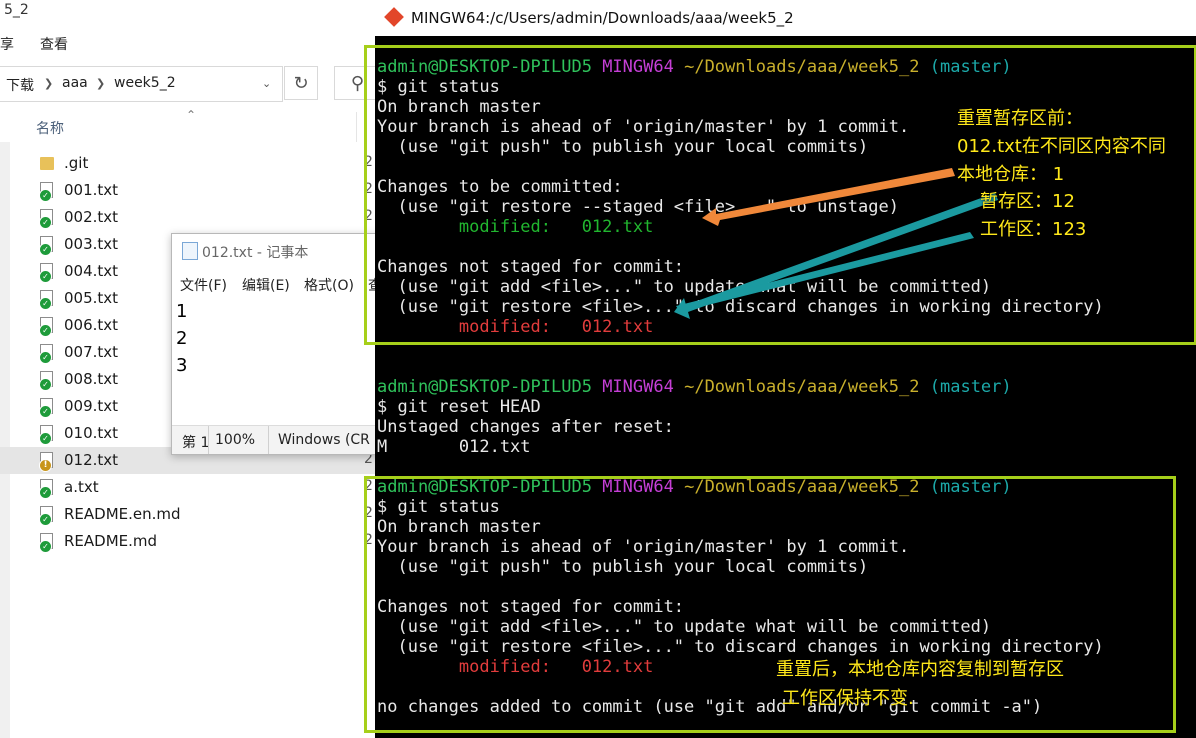  What do you see at coordinates (182, 311) in the screenshot?
I see `text-line: 1` at bounding box center [182, 311].